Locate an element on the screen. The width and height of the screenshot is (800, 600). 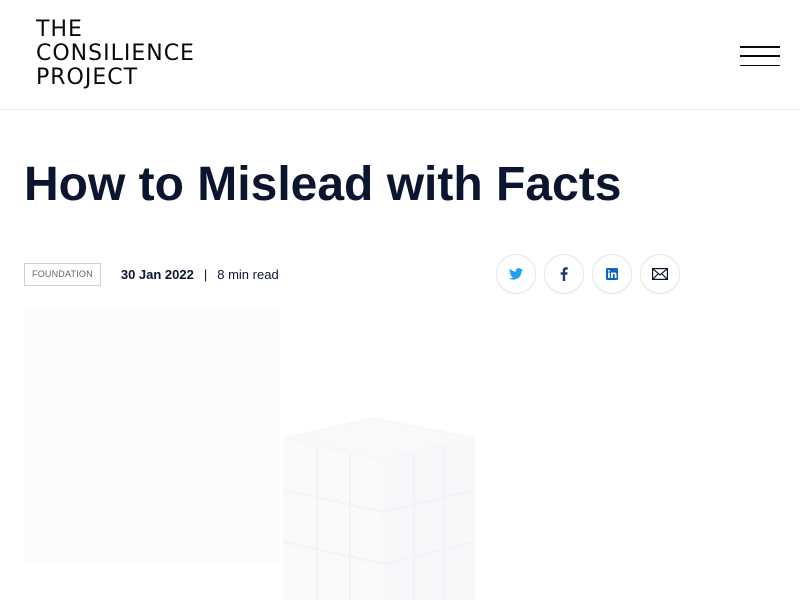
linkedin-icon is located at coordinates (612, 274).